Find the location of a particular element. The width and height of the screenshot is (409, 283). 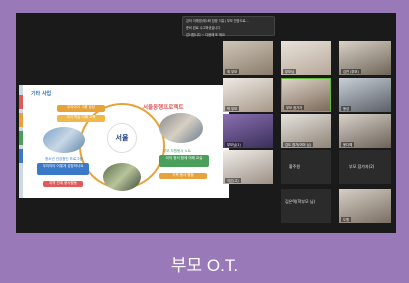

participant-tile-2: 부모님 is located at coordinates (306, 58).